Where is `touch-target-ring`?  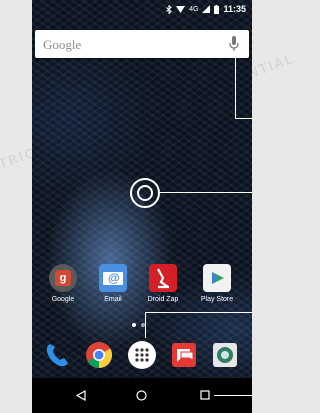 touch-target-ring is located at coordinates (145, 193).